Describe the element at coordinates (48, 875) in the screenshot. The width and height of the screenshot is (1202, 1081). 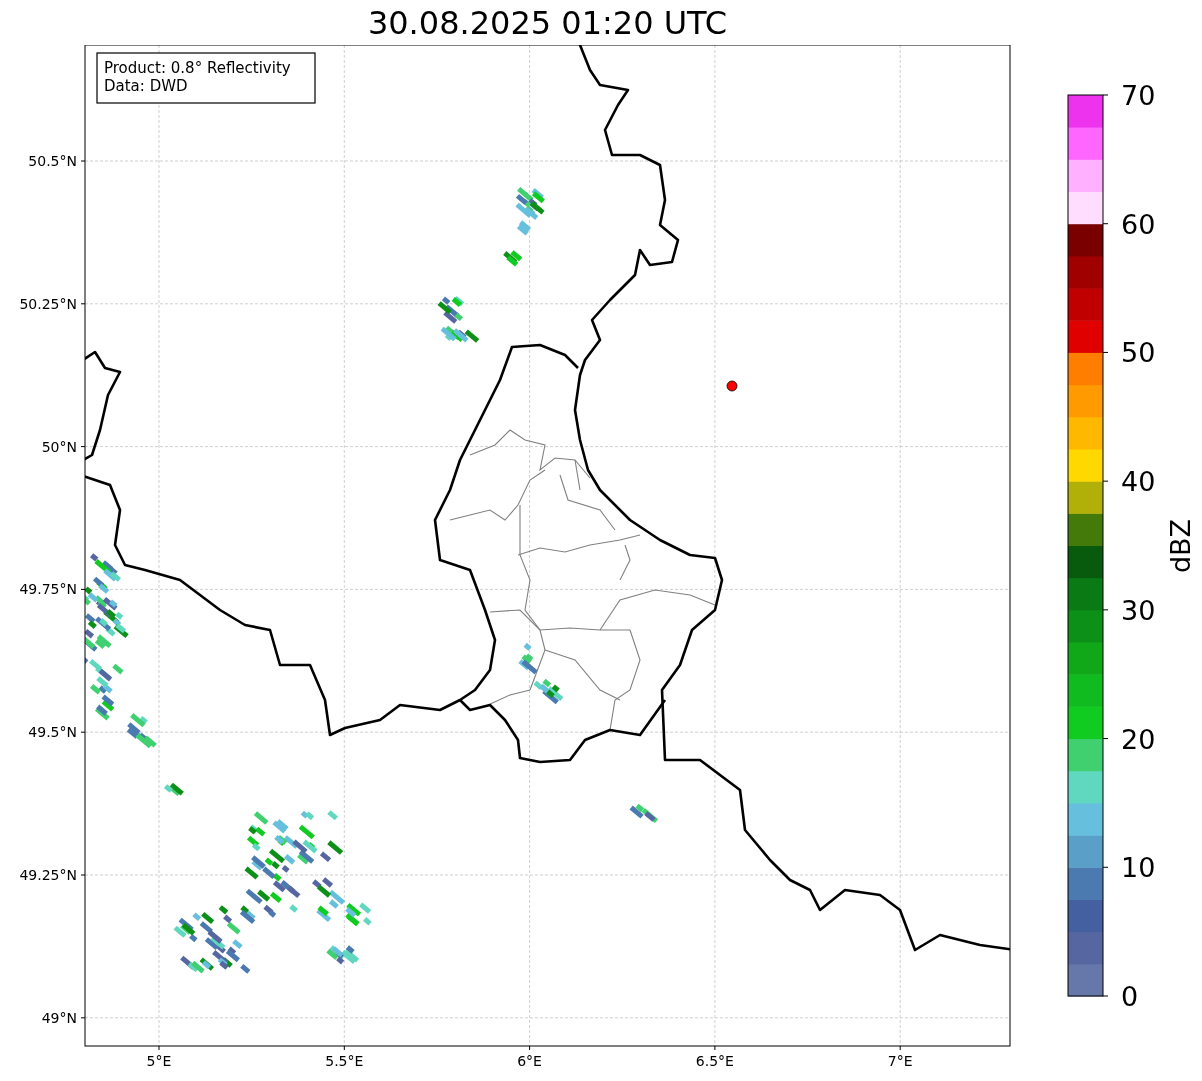
I see `latitude-label: 49.25°N` at that location.